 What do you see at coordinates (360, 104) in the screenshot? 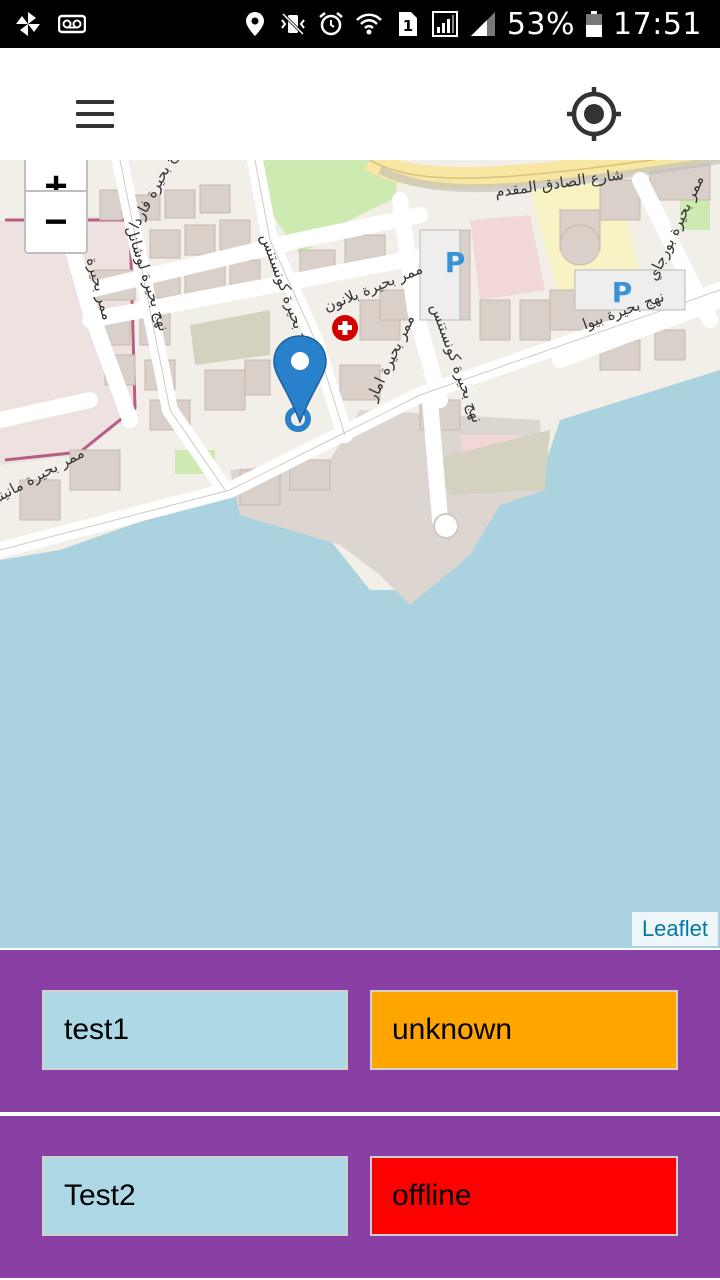
I see `app-bar` at bounding box center [360, 104].